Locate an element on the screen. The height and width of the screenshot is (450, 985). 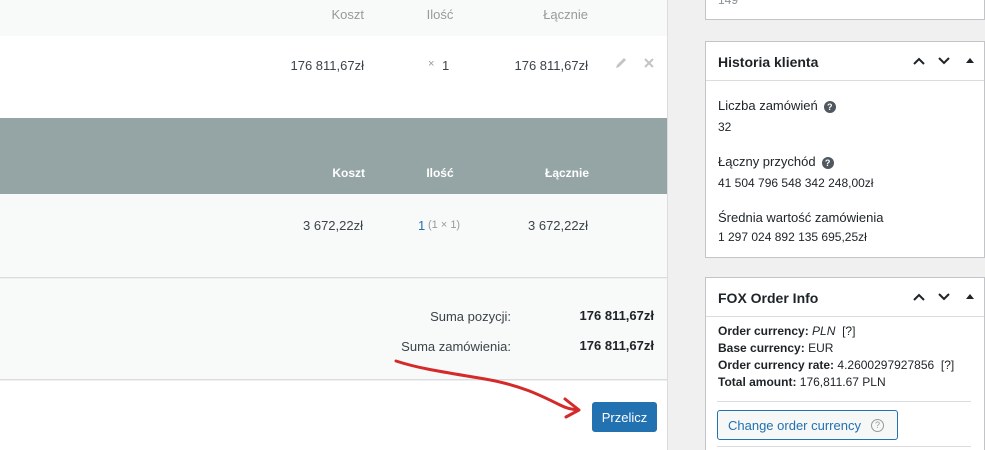
item-total: 176 811,67zł is located at coordinates (551, 65).